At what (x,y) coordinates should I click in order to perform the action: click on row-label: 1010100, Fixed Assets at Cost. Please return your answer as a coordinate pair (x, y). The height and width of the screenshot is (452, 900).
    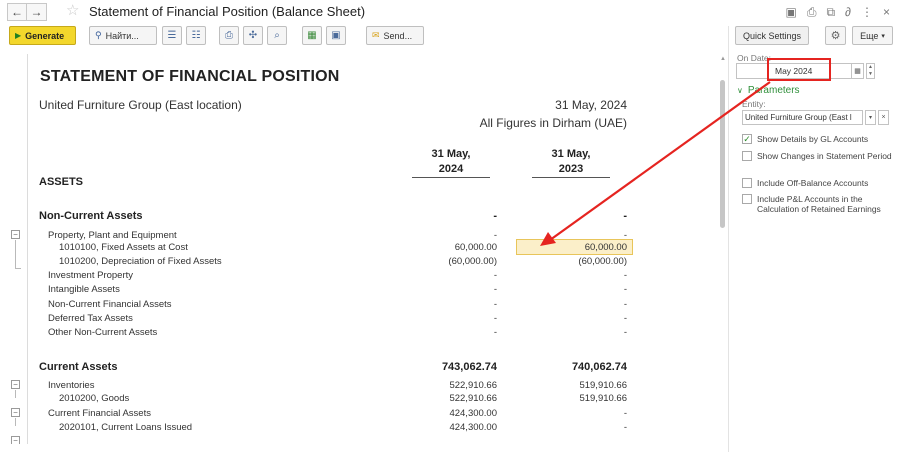
    Looking at the image, I should click on (123, 247).